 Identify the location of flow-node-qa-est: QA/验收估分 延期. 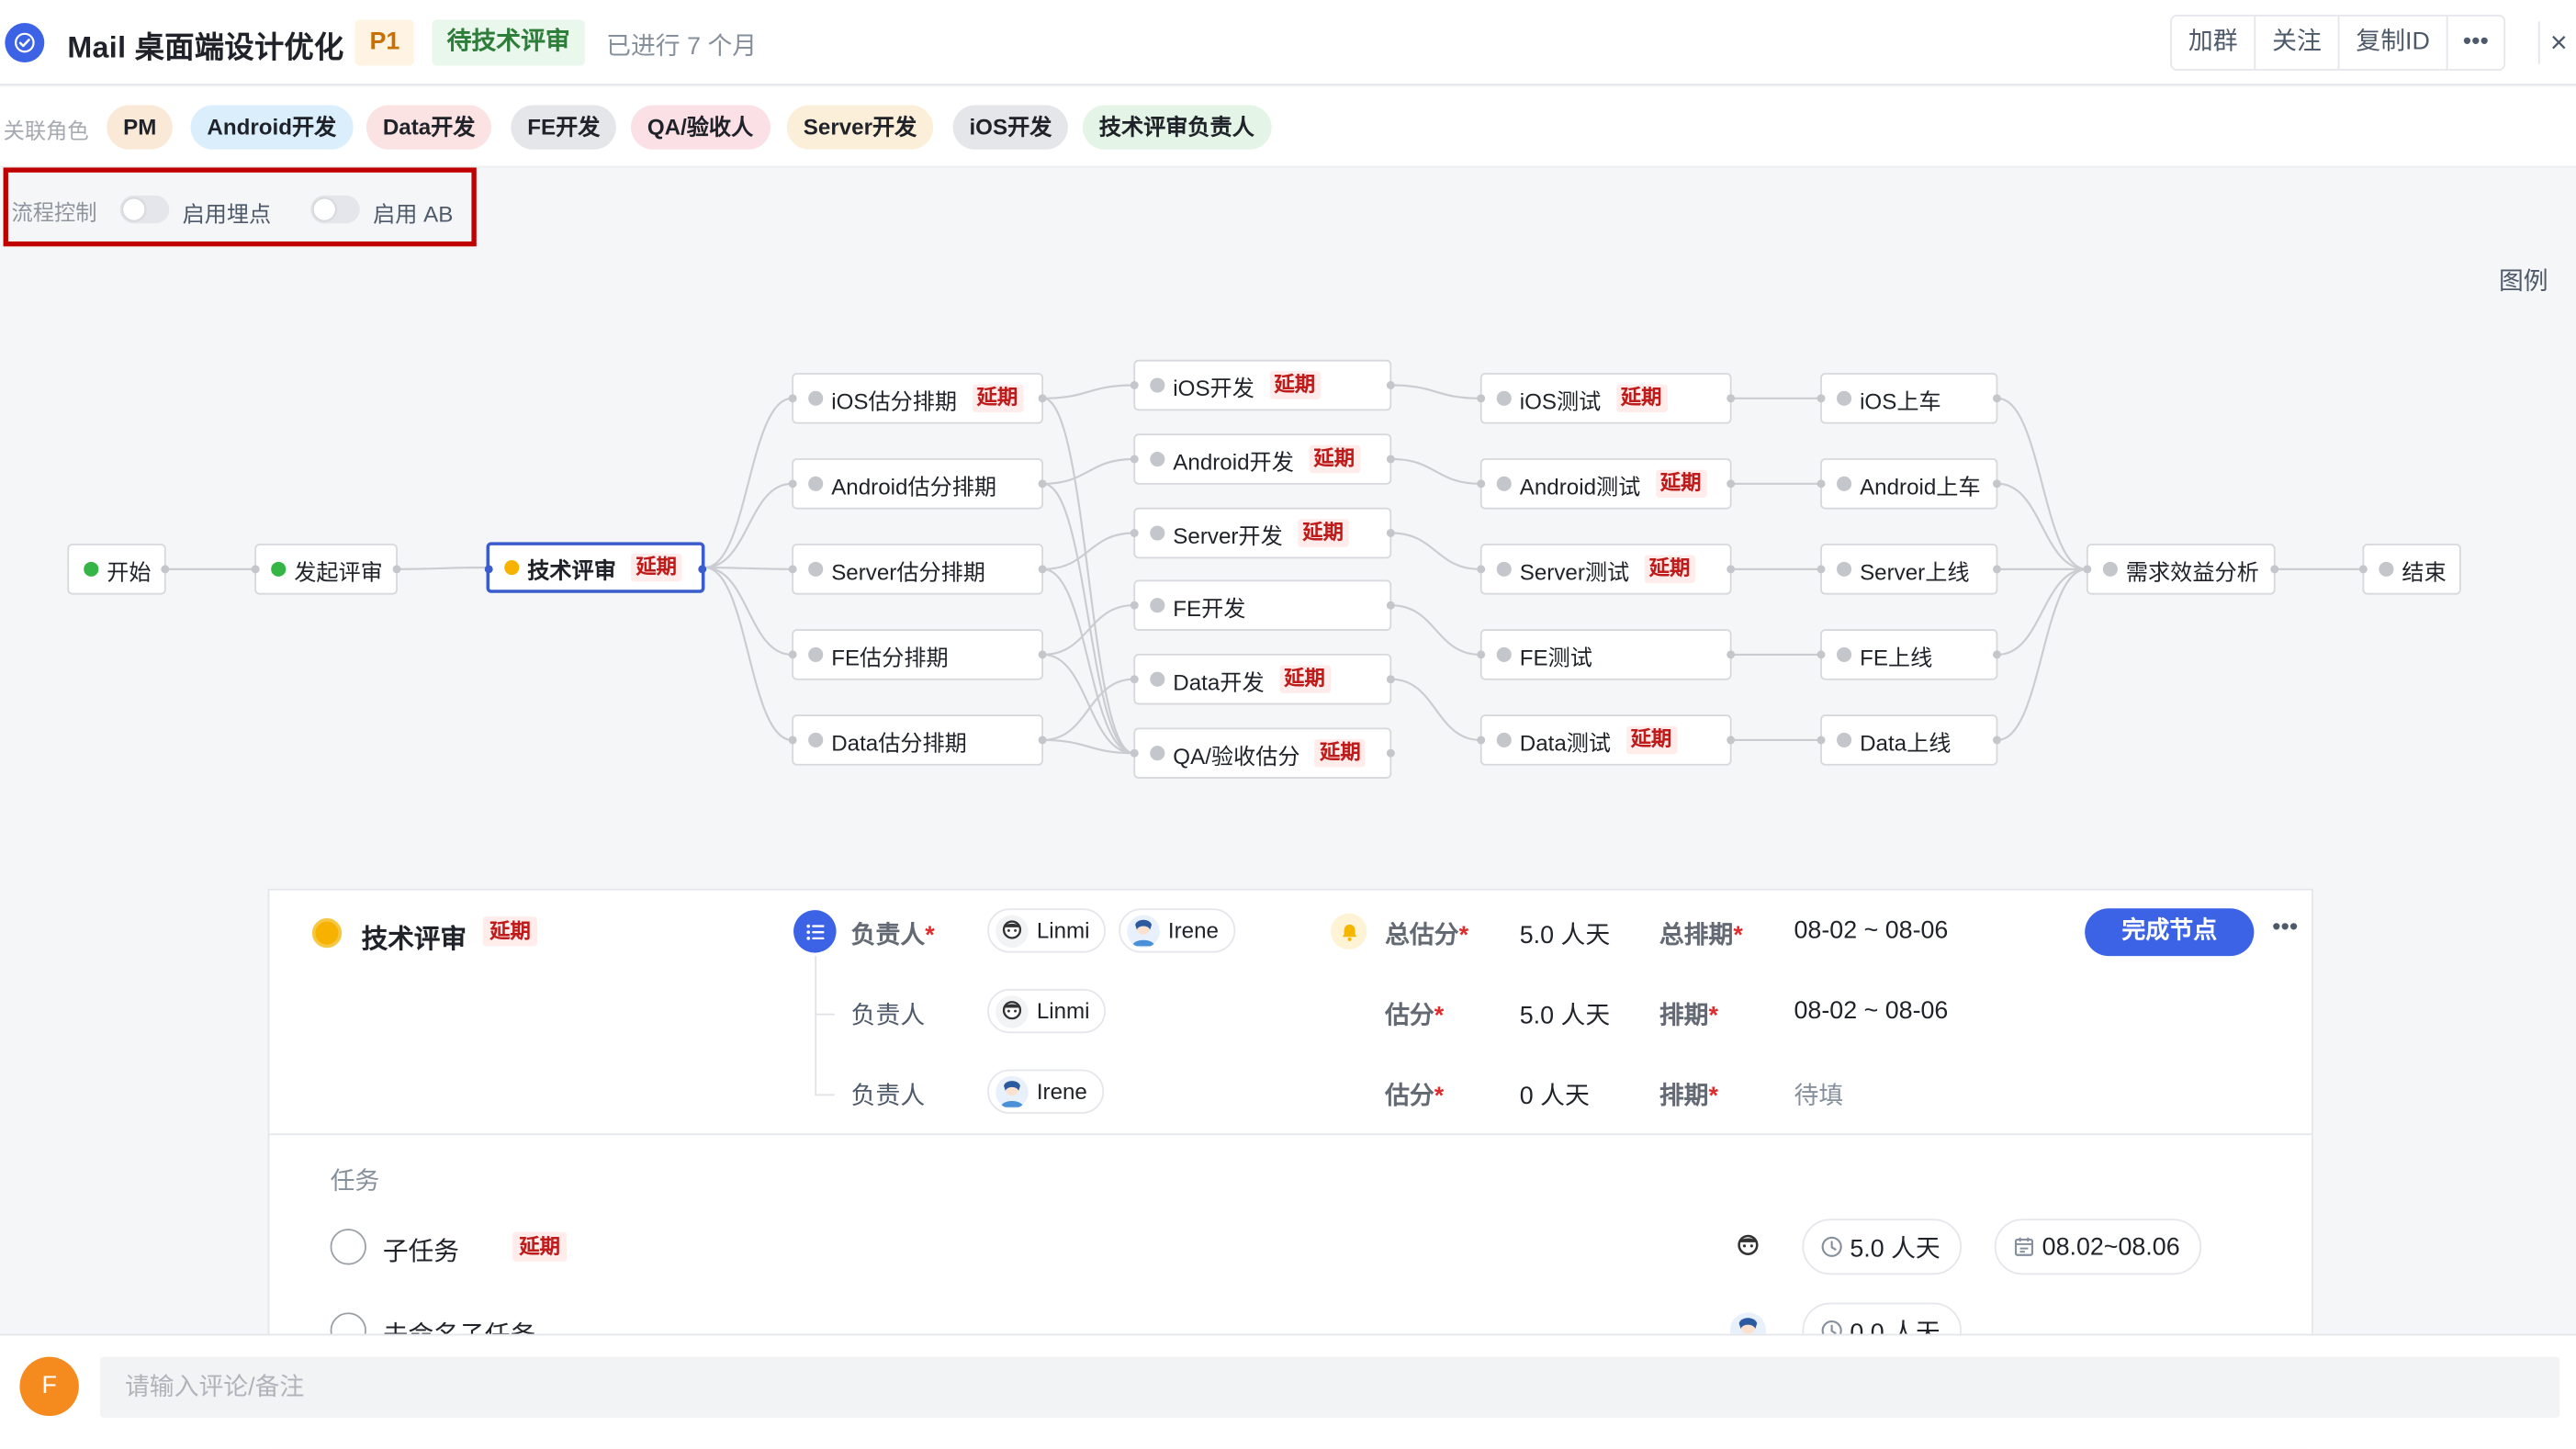
(1262, 753).